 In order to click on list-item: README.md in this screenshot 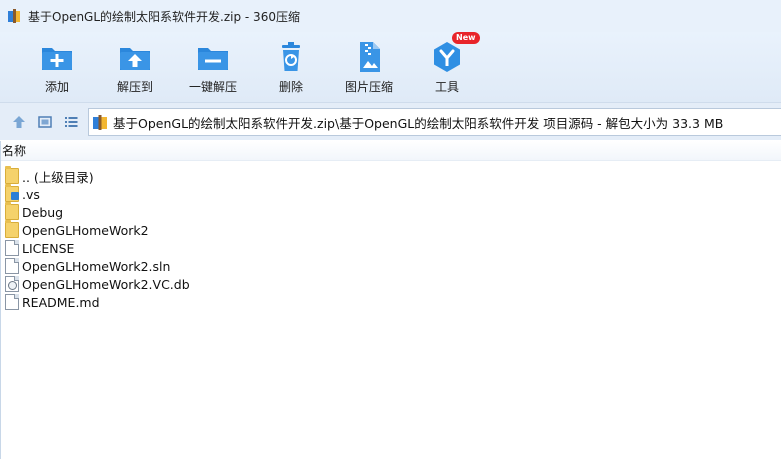, I will do `click(393, 302)`.